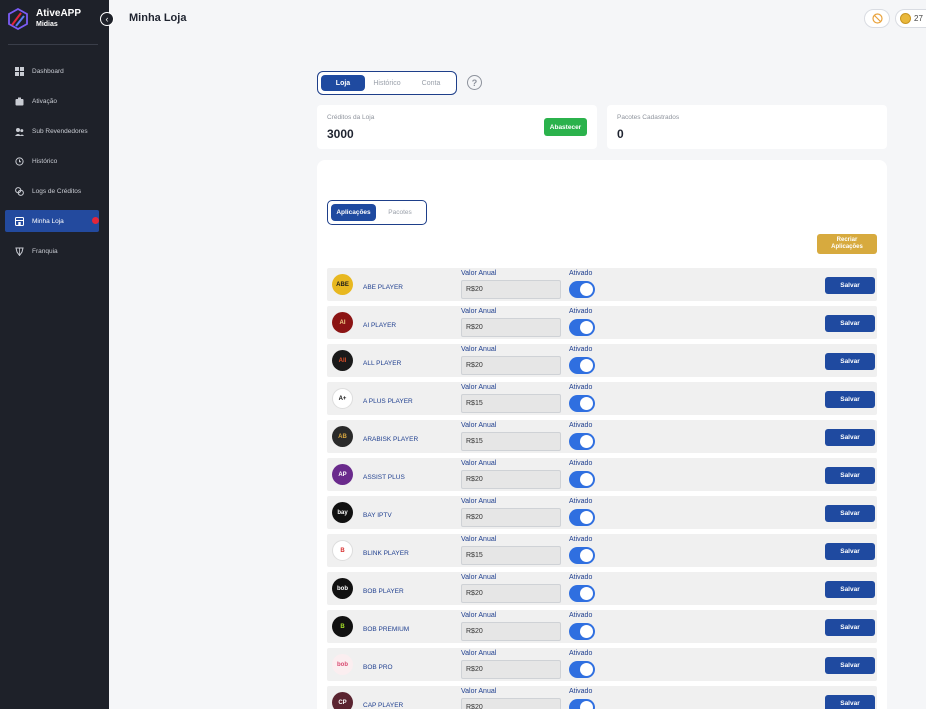 The width and height of the screenshot is (926, 709). What do you see at coordinates (620, 134) in the screenshot?
I see `packages-value: 0` at bounding box center [620, 134].